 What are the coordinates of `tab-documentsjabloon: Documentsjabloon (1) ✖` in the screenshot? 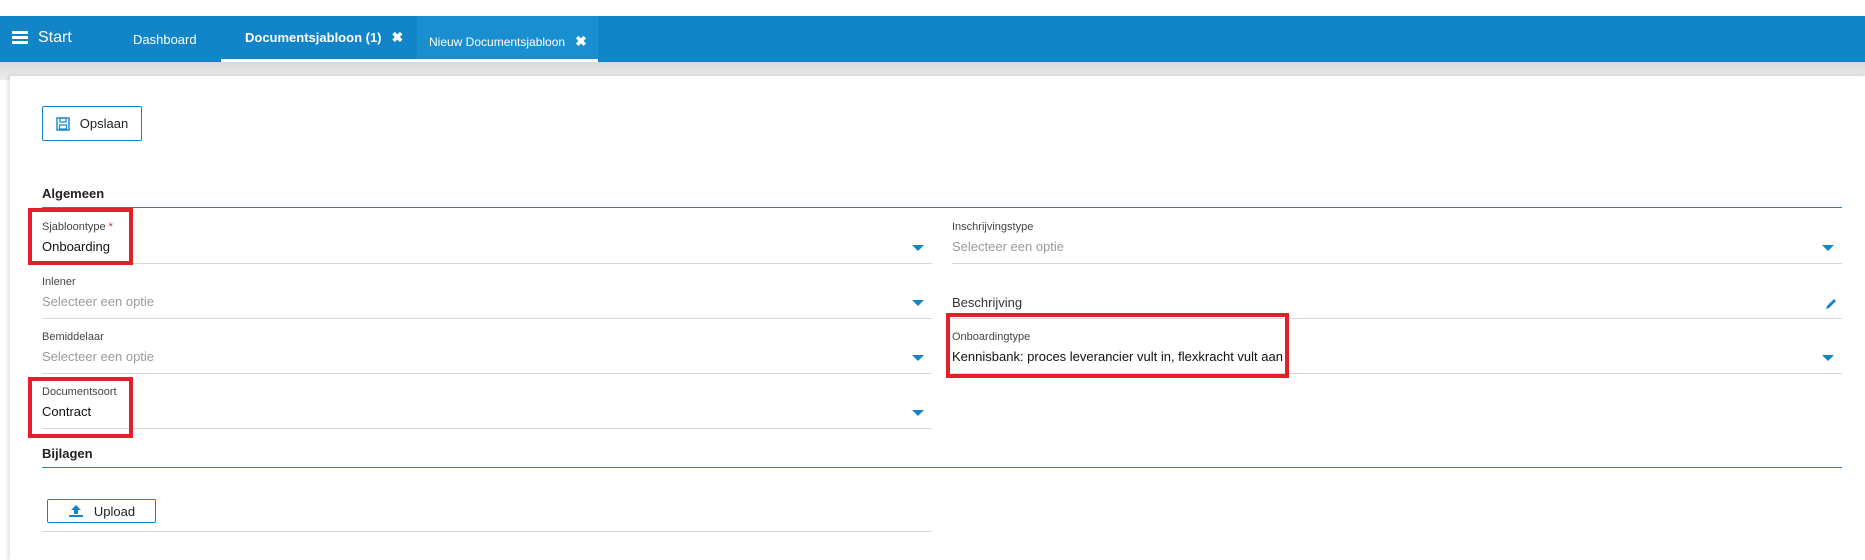 It's located at (319, 39).